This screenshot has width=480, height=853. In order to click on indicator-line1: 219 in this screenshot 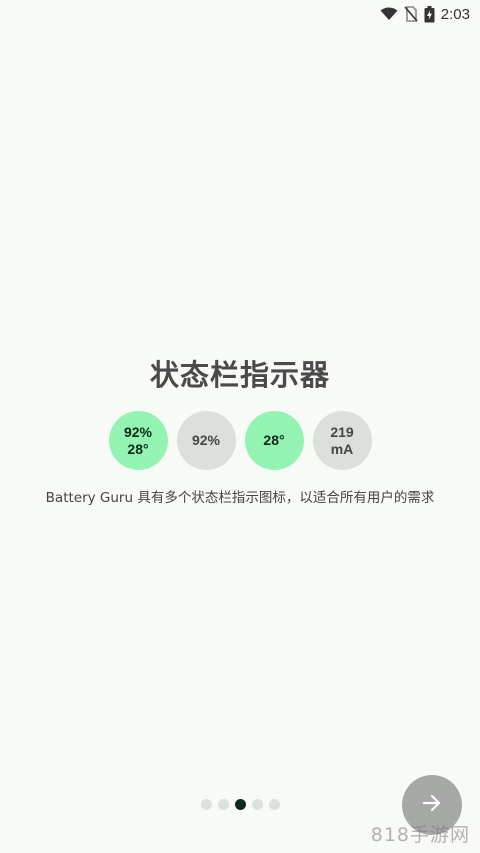, I will do `click(342, 431)`.